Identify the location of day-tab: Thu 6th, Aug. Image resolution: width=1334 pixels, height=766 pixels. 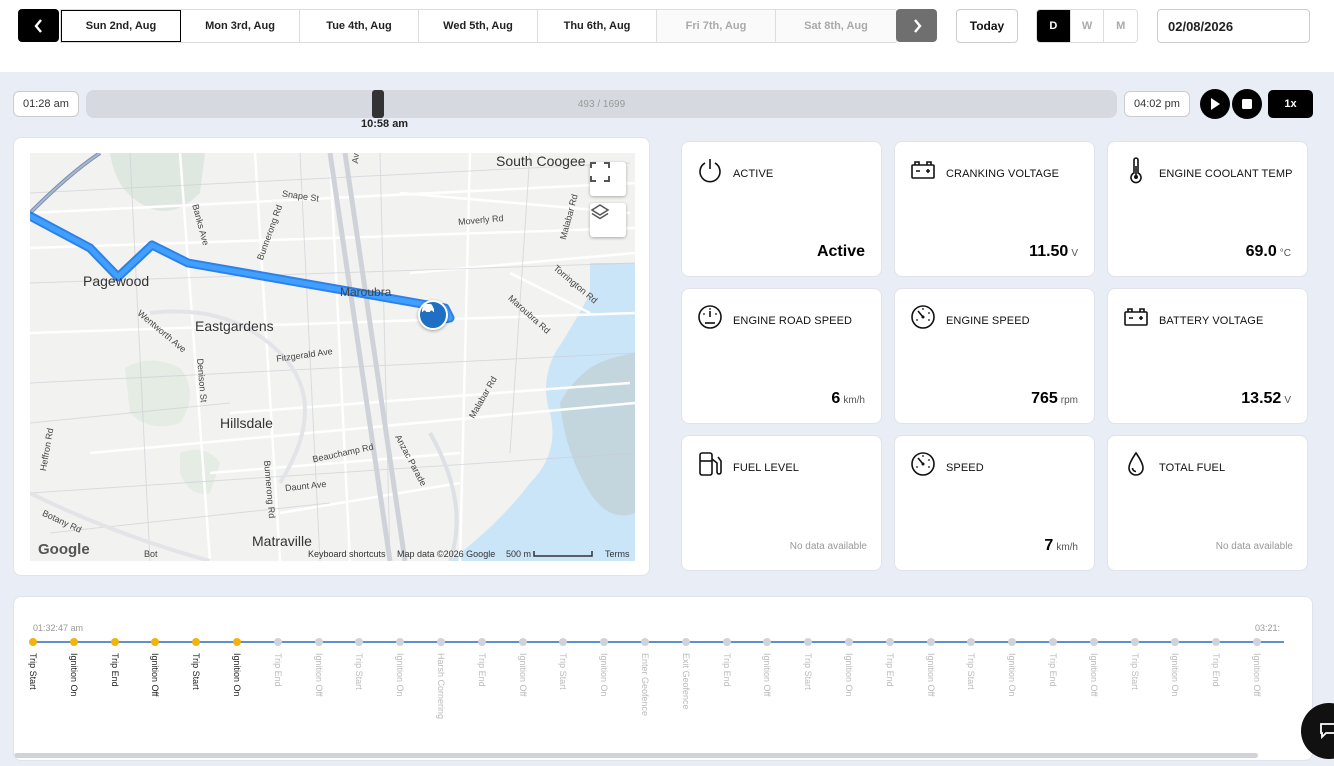
(597, 26).